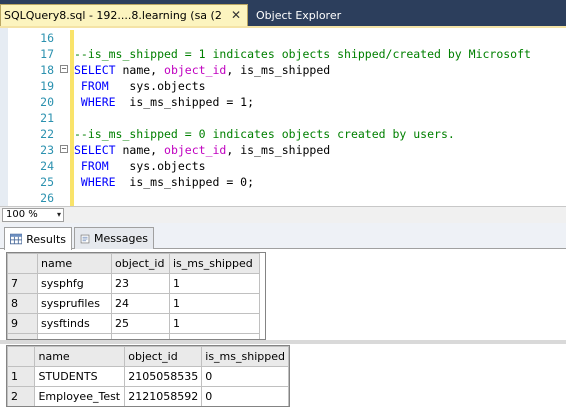 The height and width of the screenshot is (416, 566). I want to click on table-row: 7 sysphfg 23 1, so click(133, 283).